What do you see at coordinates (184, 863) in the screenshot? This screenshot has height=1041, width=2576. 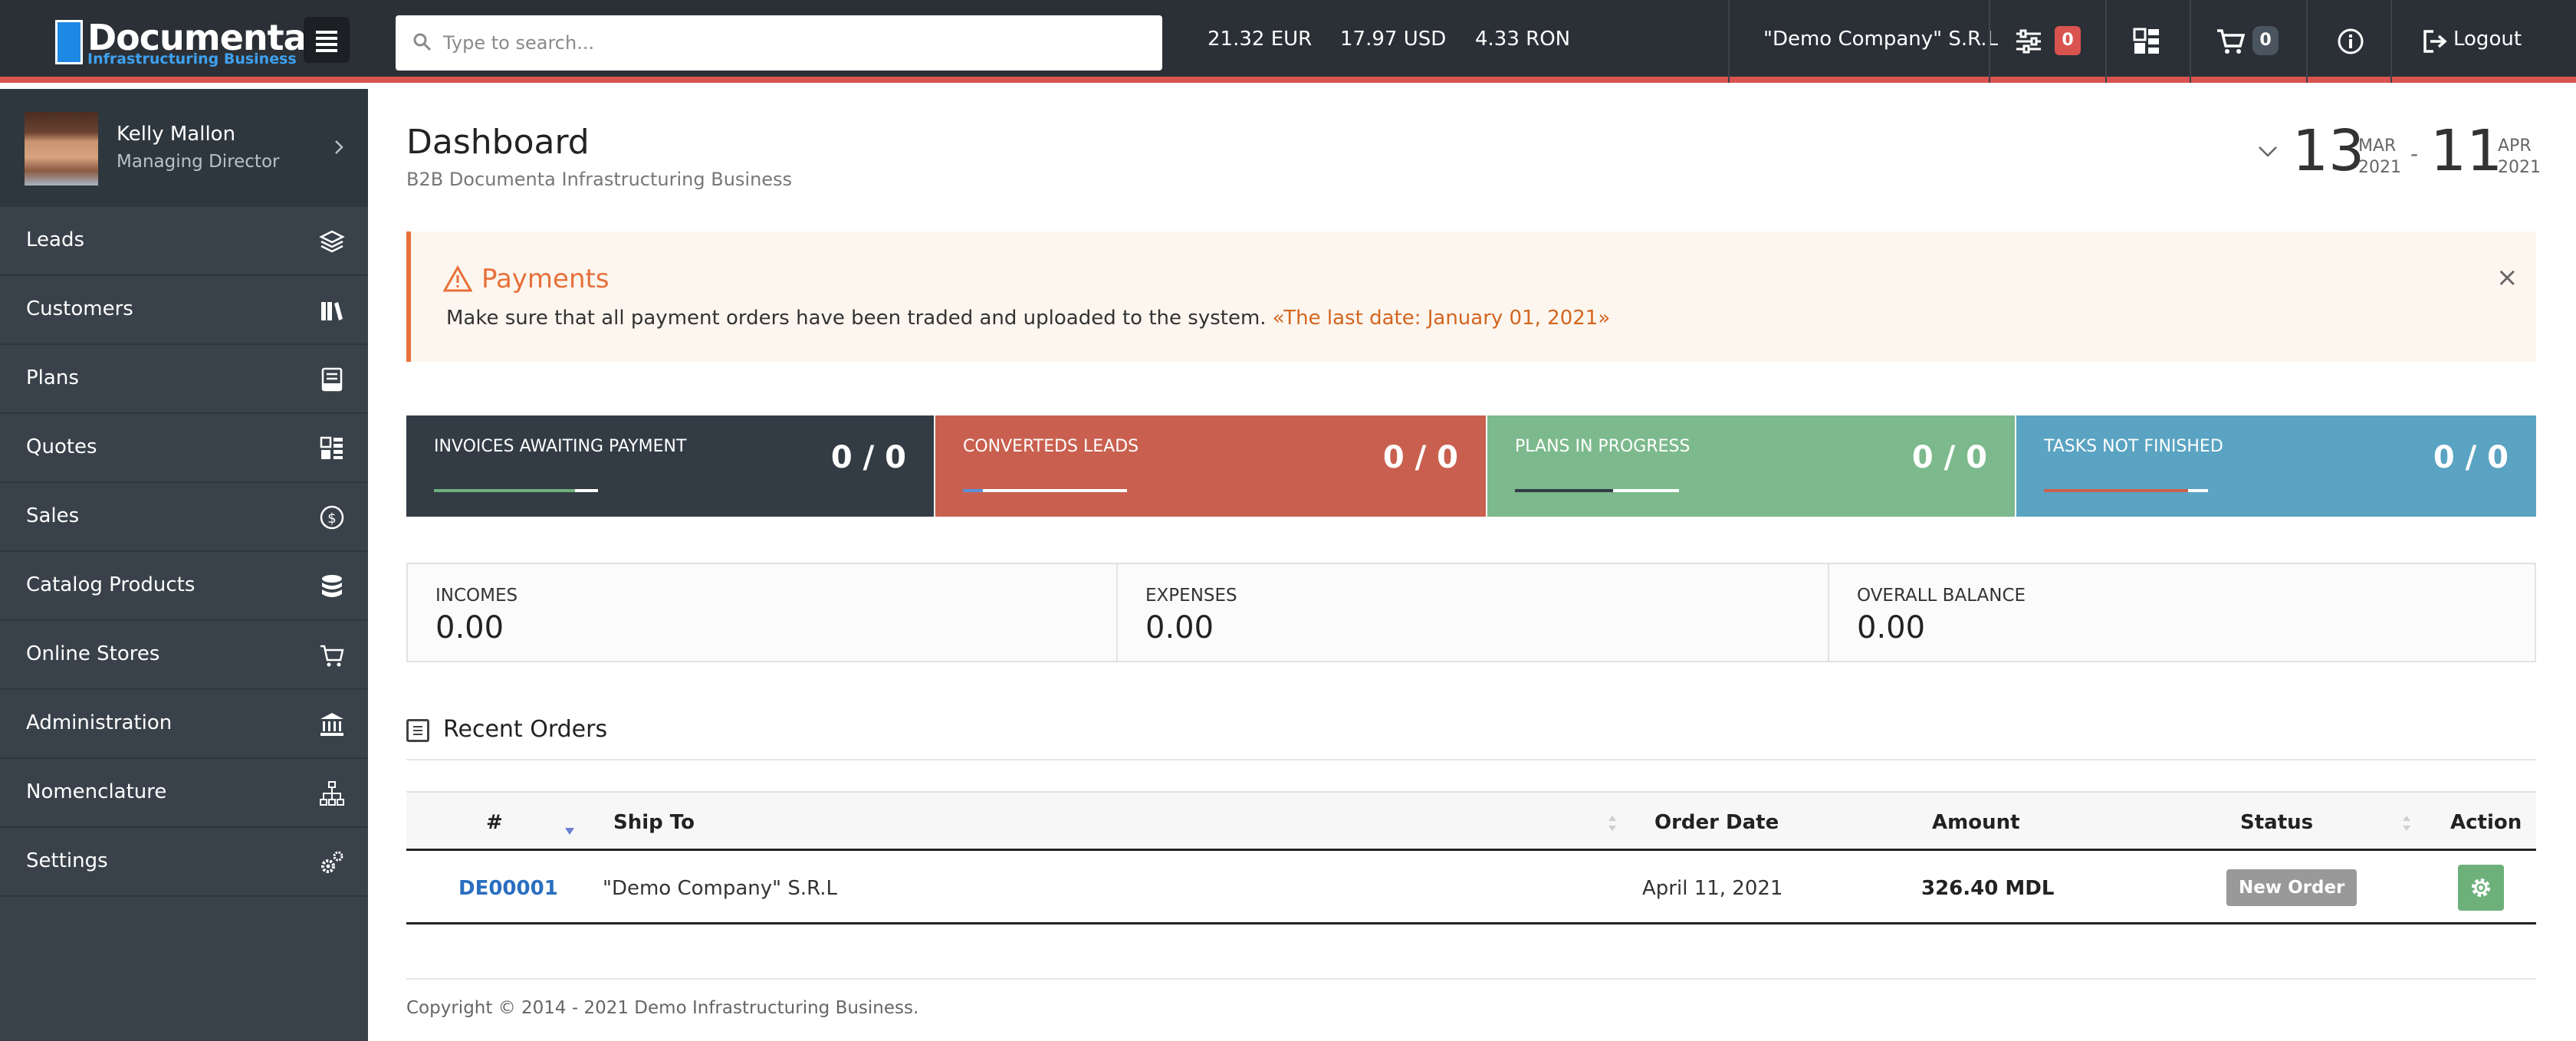 I see `sidebar-item-settings: Settings` at bounding box center [184, 863].